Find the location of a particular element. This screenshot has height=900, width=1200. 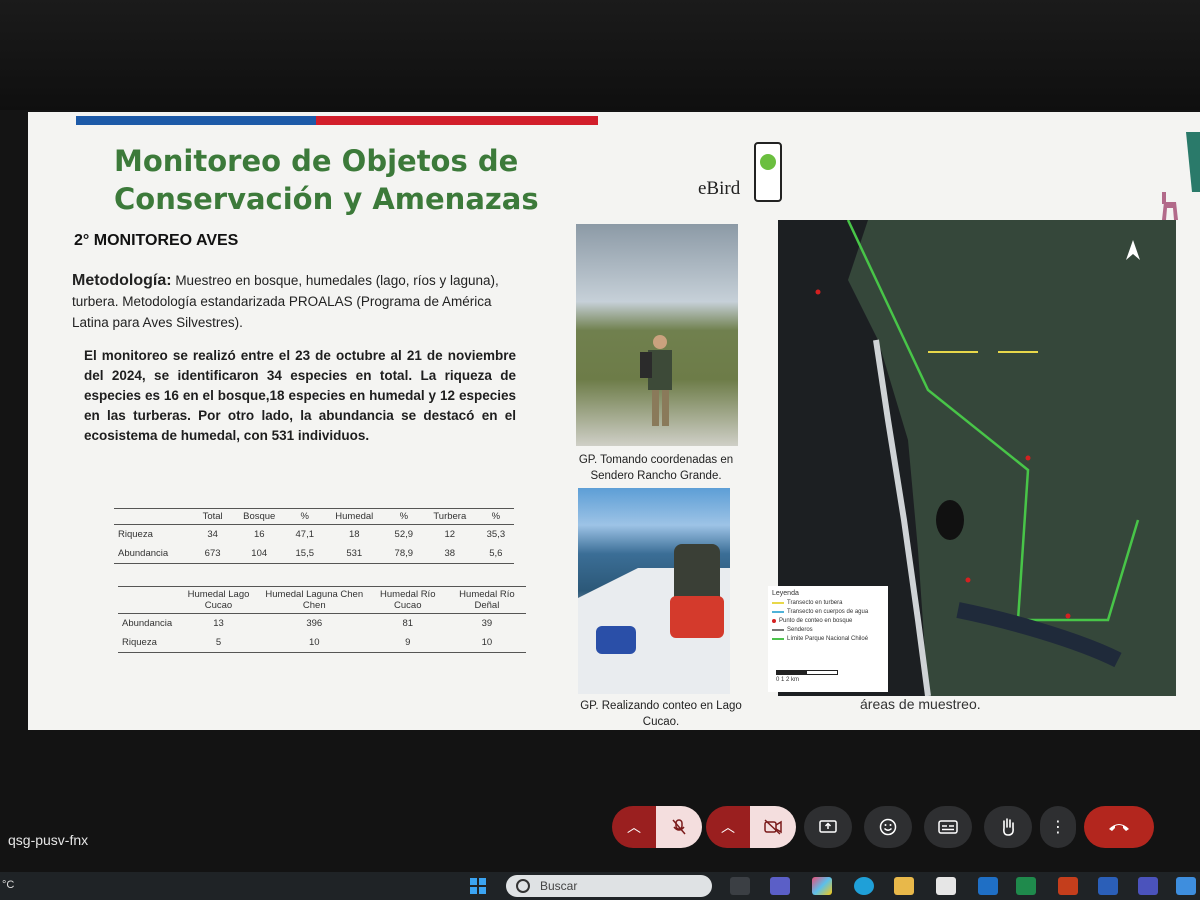

present-screen-icon is located at coordinates (828, 826).